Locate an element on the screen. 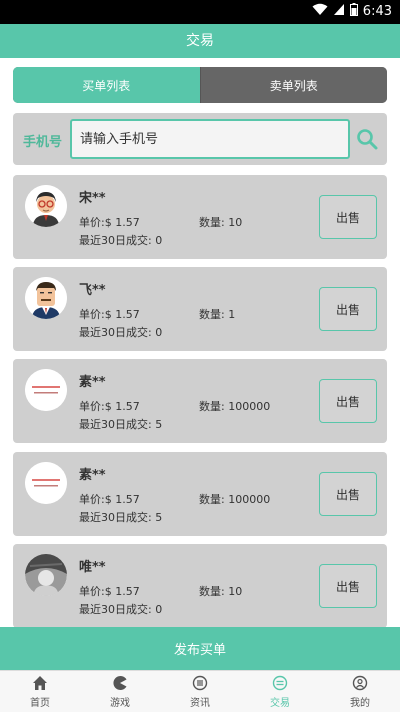 This screenshot has height=712, width=400. nav-label: 首页 is located at coordinates (40, 703).